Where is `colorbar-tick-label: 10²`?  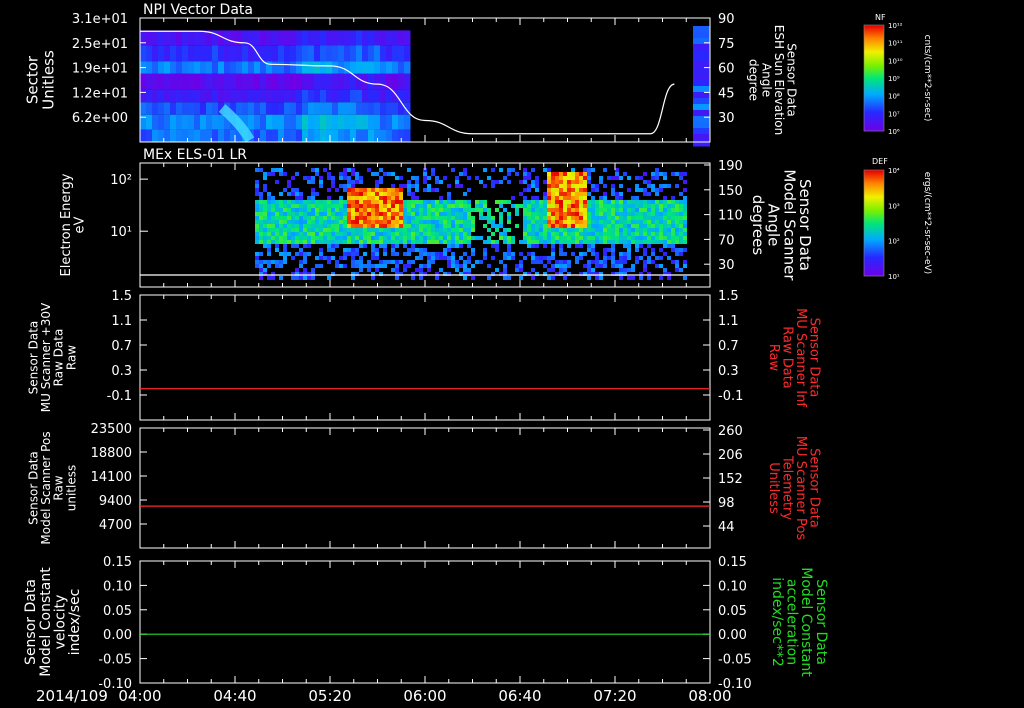 colorbar-tick-label: 10² is located at coordinates (894, 242).